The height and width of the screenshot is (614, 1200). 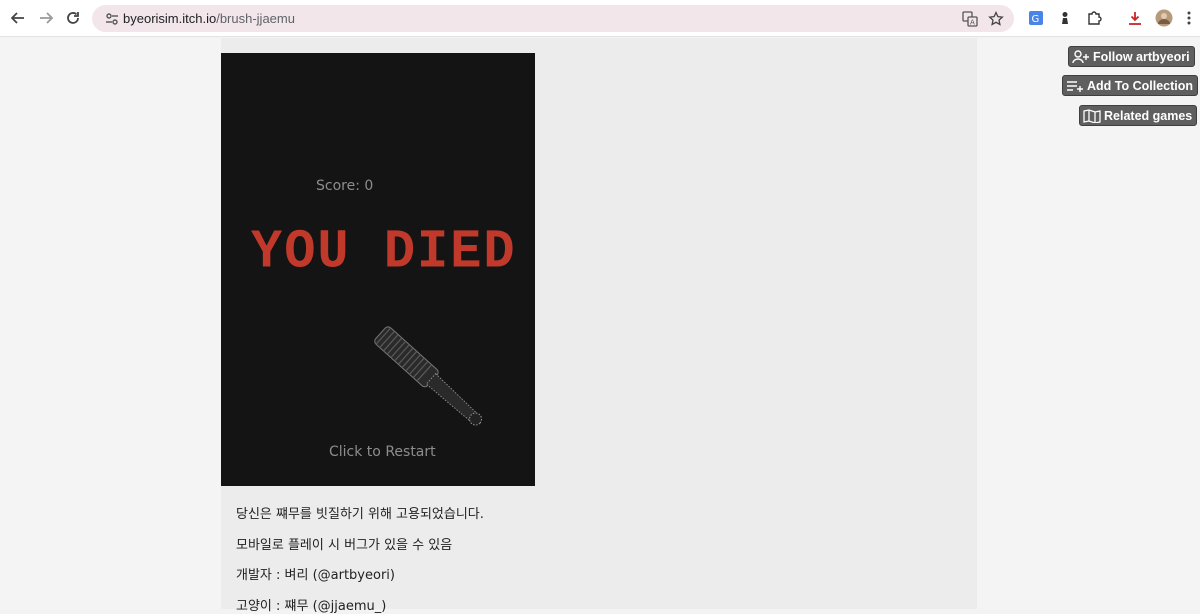 I want to click on comb-icon, so click(x=428, y=376).